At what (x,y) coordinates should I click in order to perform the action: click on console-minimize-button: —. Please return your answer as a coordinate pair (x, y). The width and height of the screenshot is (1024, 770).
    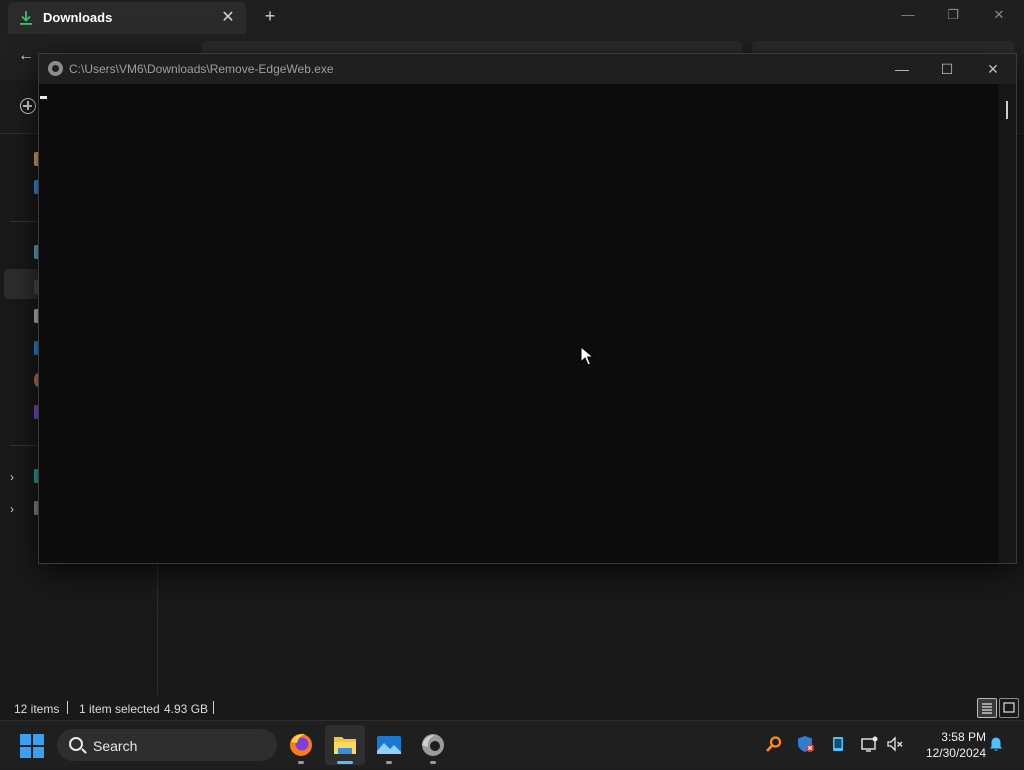
    Looking at the image, I should click on (902, 69).